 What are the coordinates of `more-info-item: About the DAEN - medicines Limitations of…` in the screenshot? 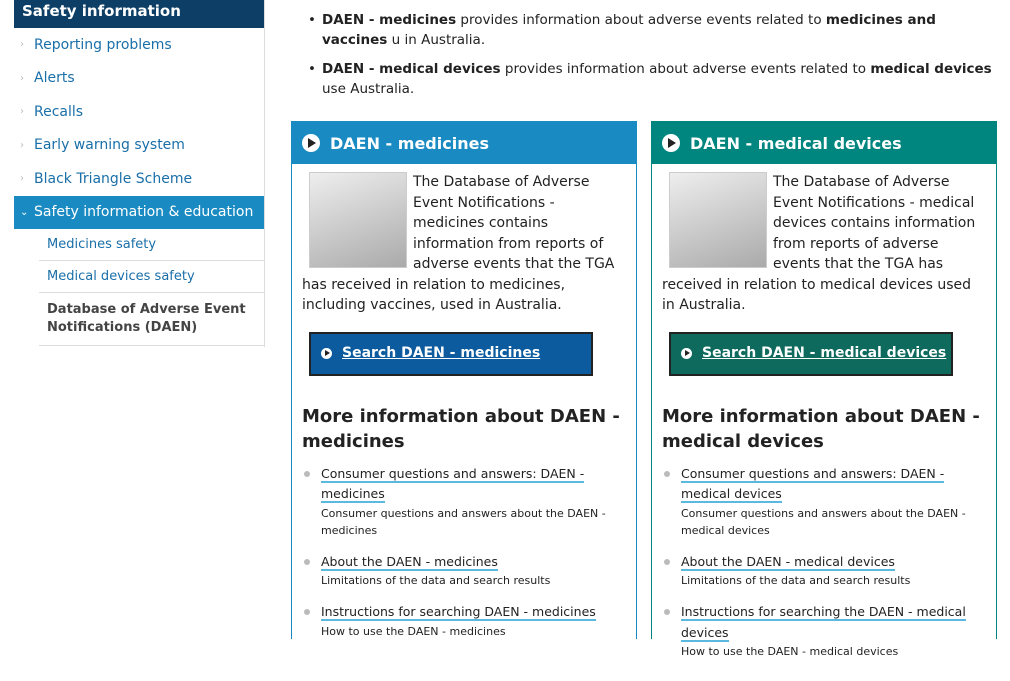 It's located at (464, 571).